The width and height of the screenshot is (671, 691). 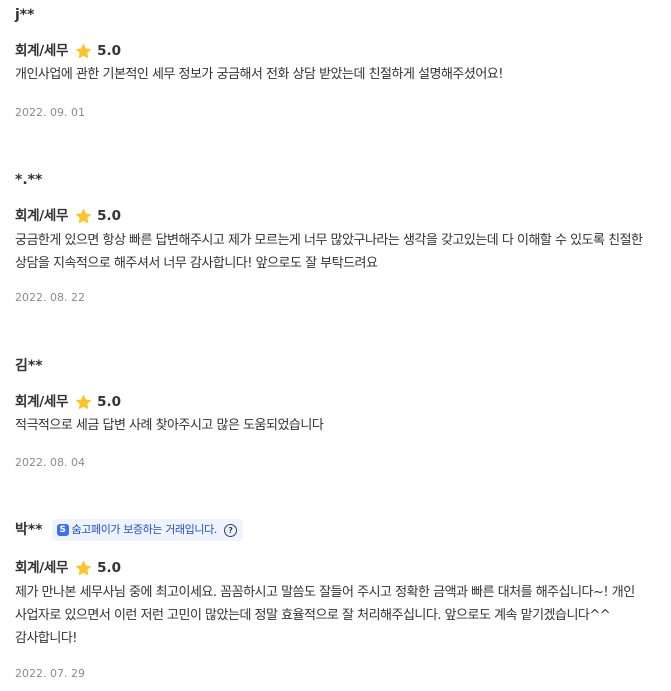 What do you see at coordinates (29, 366) in the screenshot?
I see `review-author: 김**` at bounding box center [29, 366].